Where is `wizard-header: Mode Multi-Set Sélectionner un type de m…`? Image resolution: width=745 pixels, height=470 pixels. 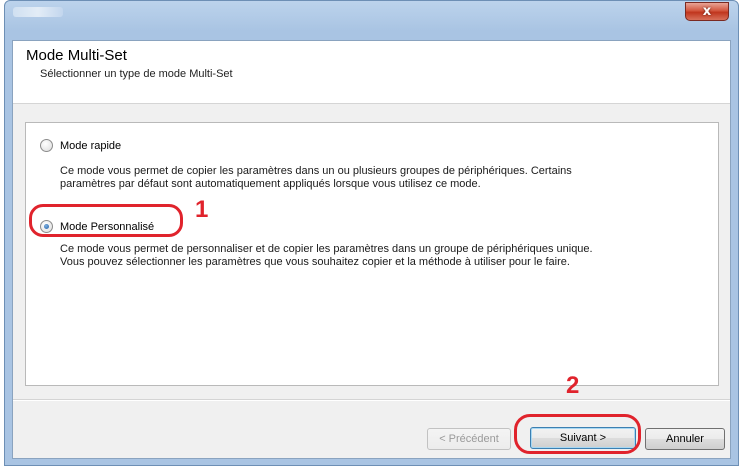
wizard-header: Mode Multi-Set Sélectionner un type de m… is located at coordinates (371, 72).